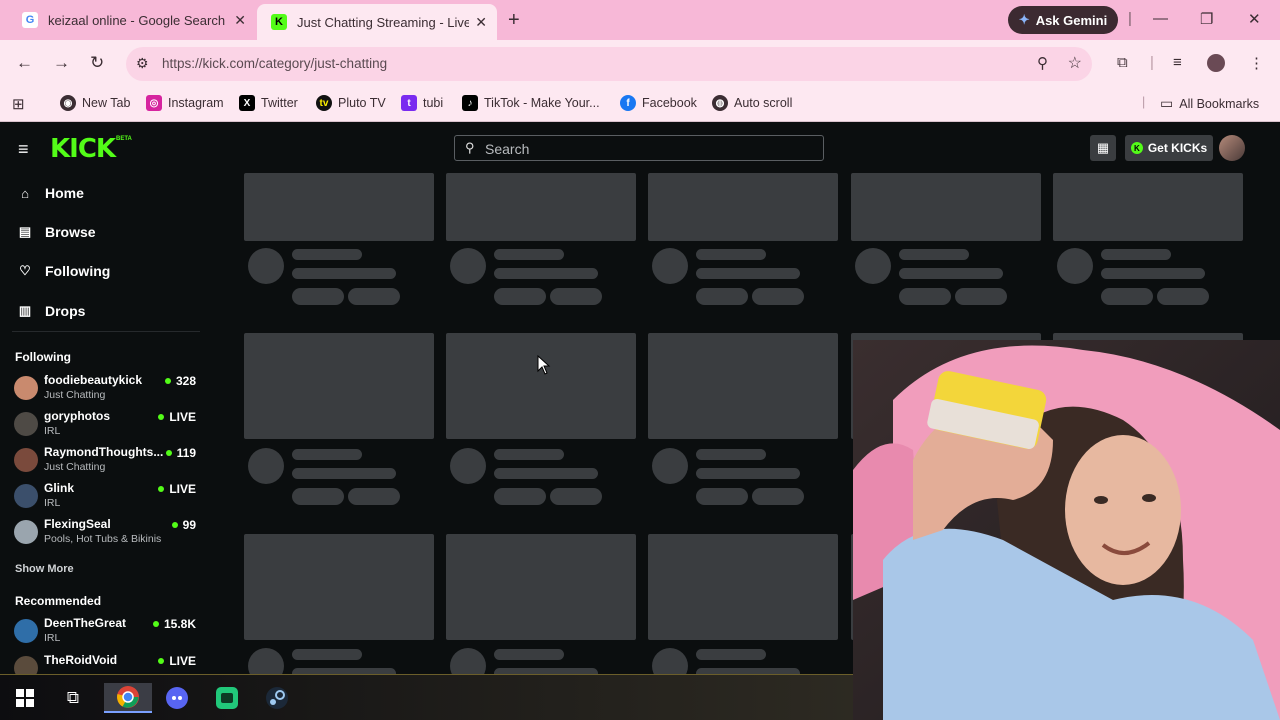 This screenshot has height=720, width=1280. What do you see at coordinates (107, 498) in the screenshot?
I see `following-channel: Glink IRL LIVE` at bounding box center [107, 498].